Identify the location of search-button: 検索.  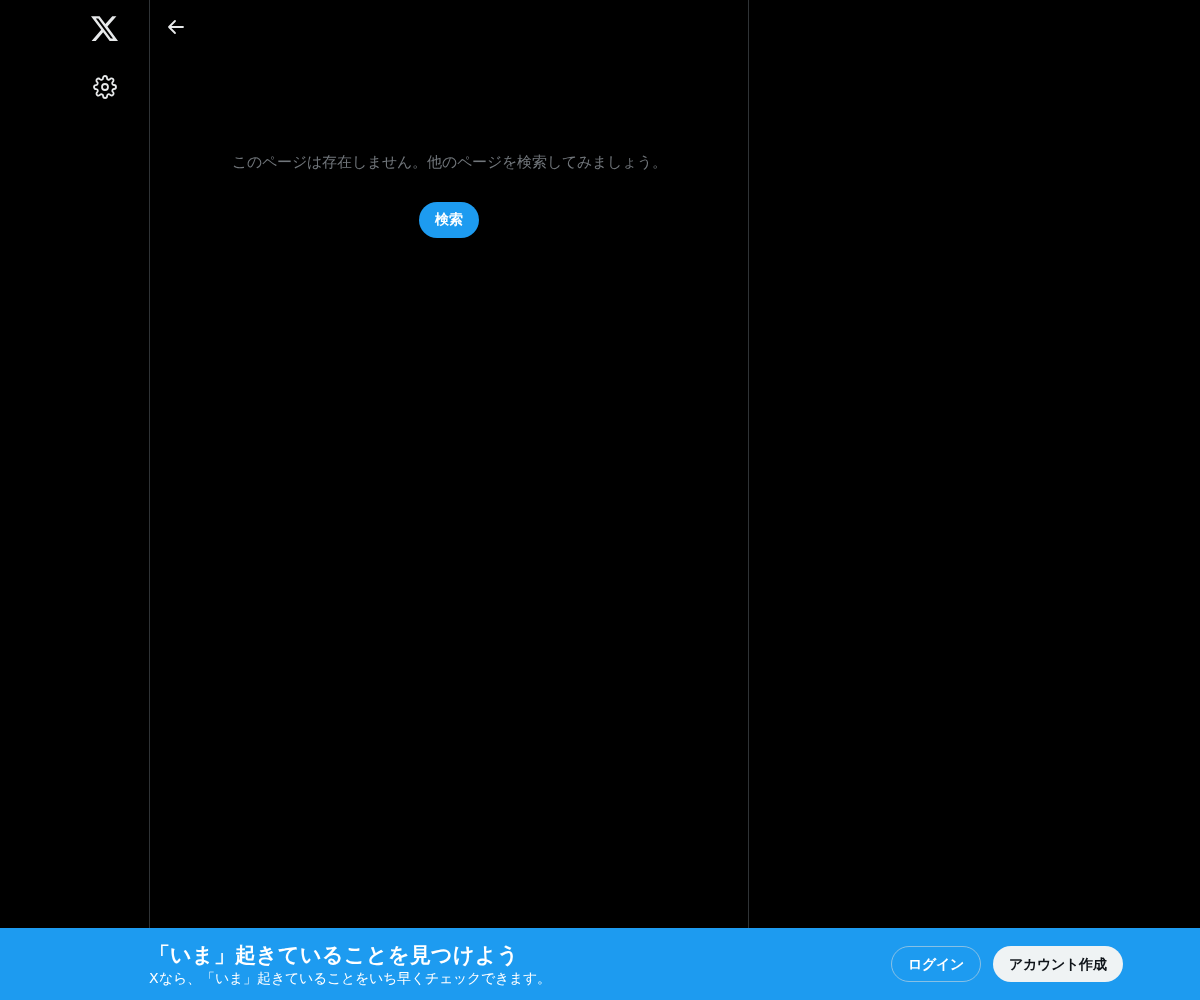
(449, 219).